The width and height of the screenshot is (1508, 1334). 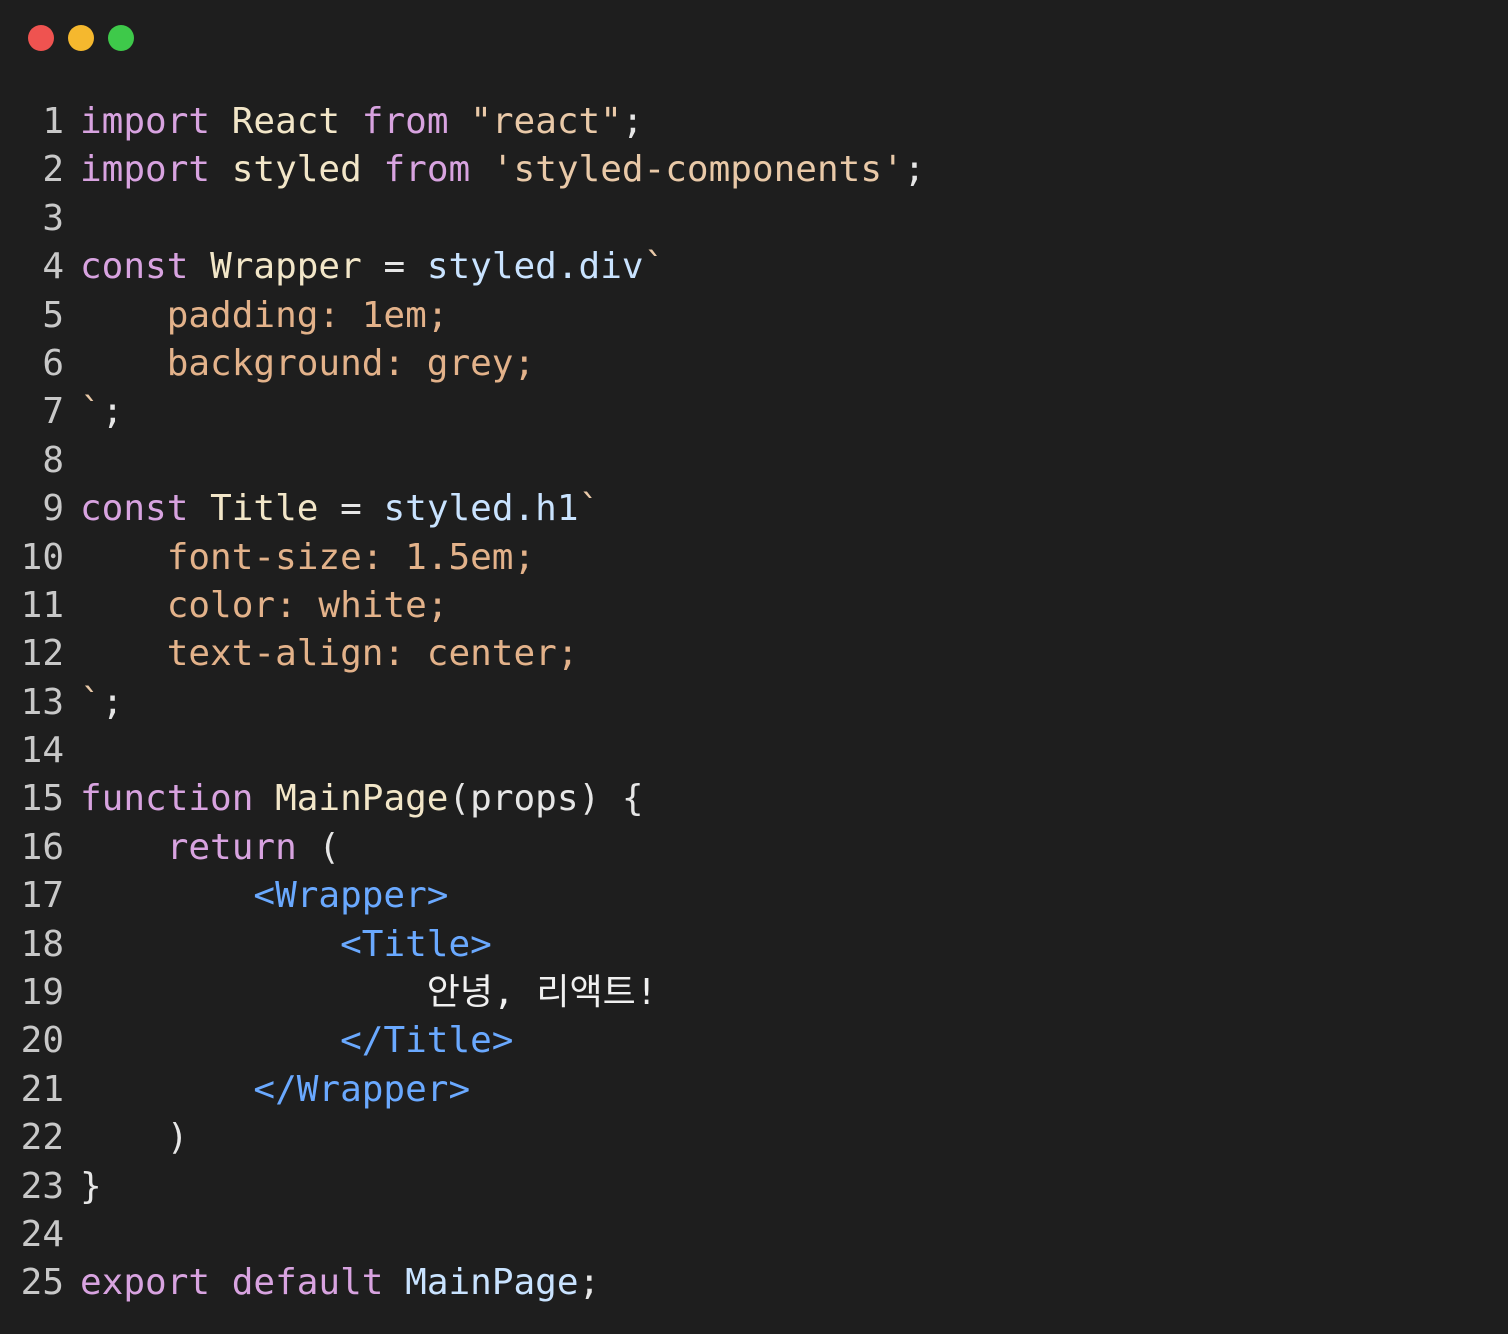 What do you see at coordinates (264, 509) in the screenshot?
I see `code-token: Title` at bounding box center [264, 509].